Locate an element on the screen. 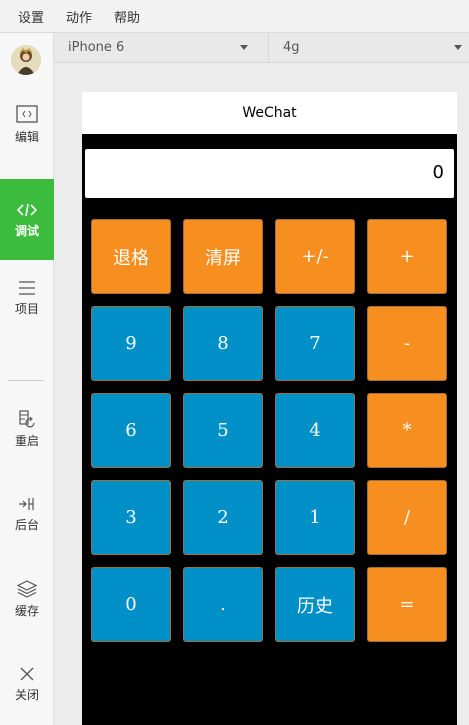 The width and height of the screenshot is (469, 725). menu-actions: 动作 is located at coordinates (79, 16).